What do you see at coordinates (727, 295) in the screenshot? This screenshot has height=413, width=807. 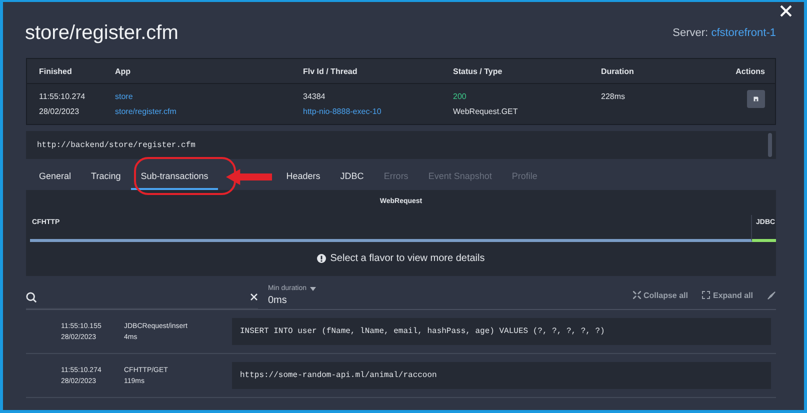 I see `expand-all-button: Expand all` at bounding box center [727, 295].